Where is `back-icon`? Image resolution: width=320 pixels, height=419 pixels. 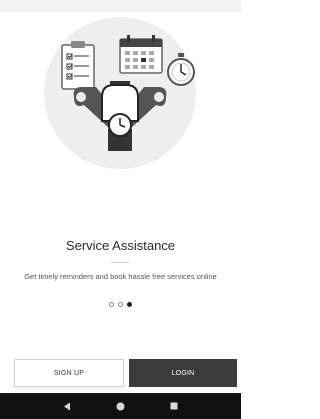
back-icon is located at coordinates (67, 406).